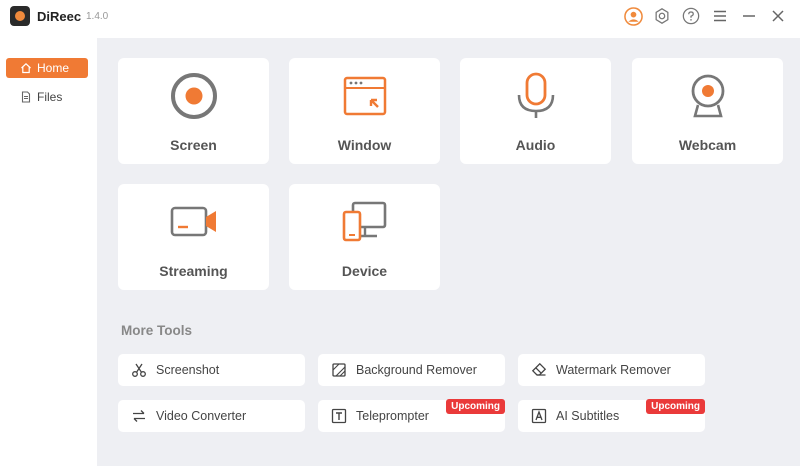 The width and height of the screenshot is (800, 466). Describe the element at coordinates (365, 222) in the screenshot. I see `device-icon` at that location.